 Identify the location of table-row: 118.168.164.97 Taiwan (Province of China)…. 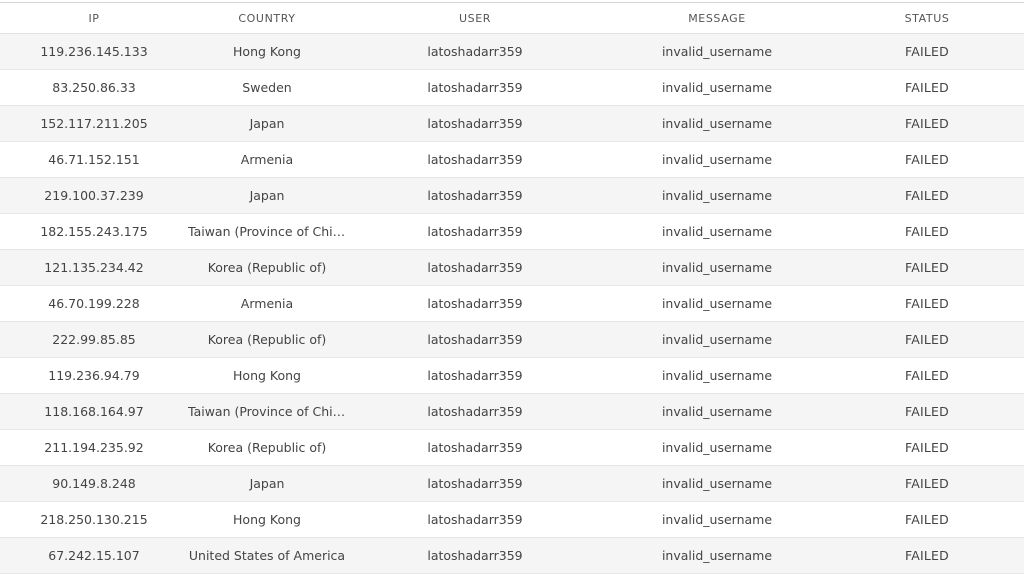
(512, 412).